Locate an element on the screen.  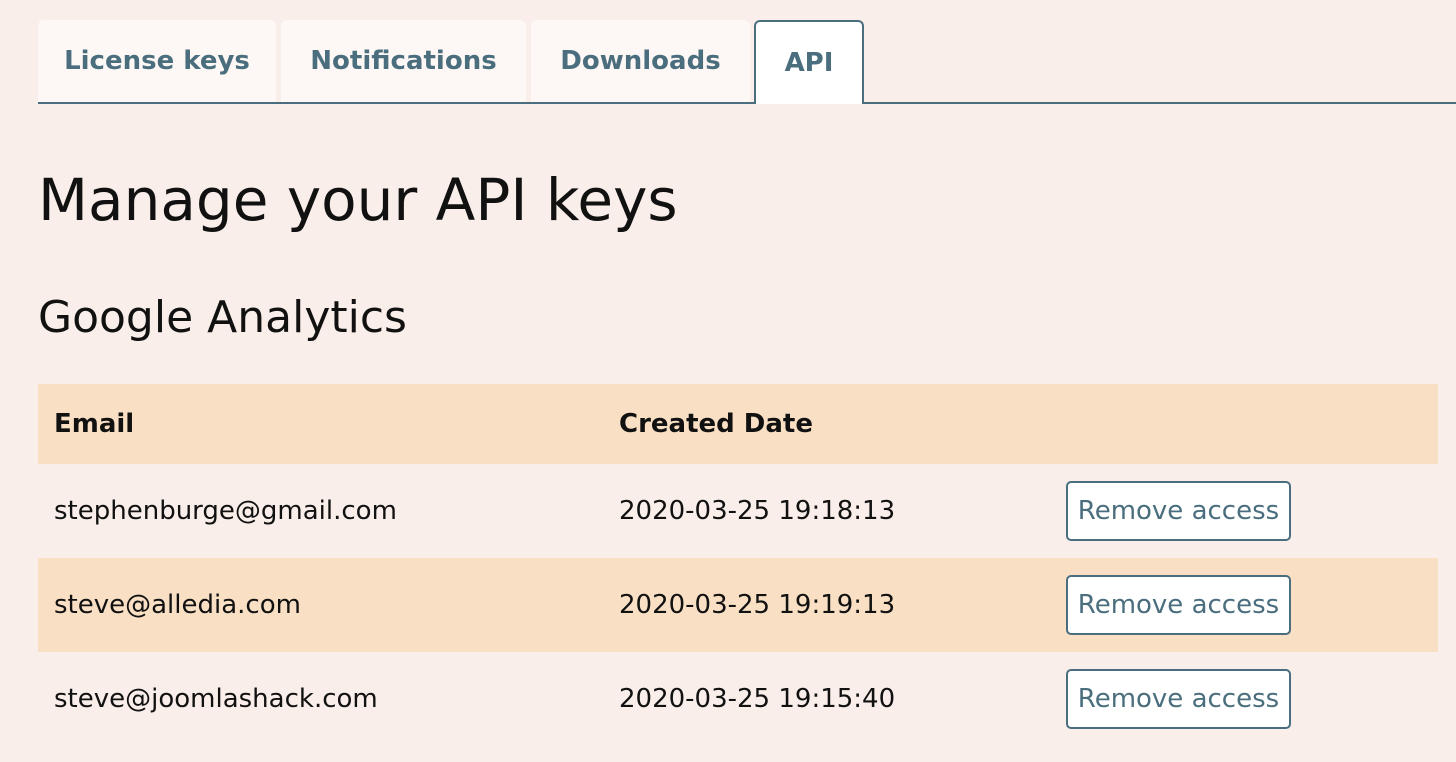
tab-label: Notifications is located at coordinates (403, 61).